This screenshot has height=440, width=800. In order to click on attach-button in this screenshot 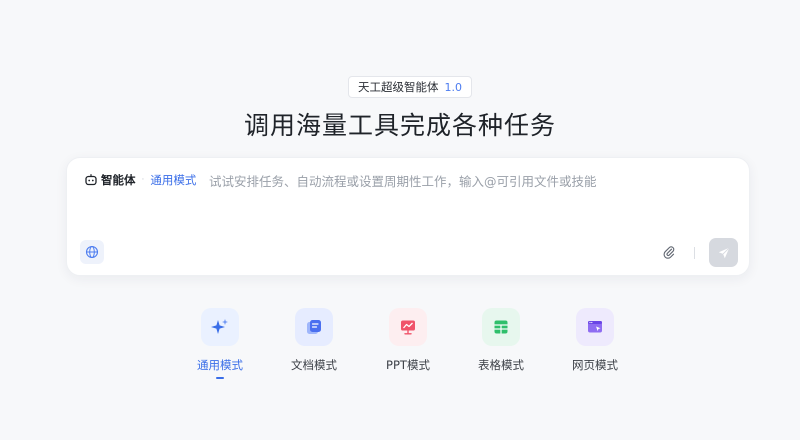, I will do `click(669, 252)`.